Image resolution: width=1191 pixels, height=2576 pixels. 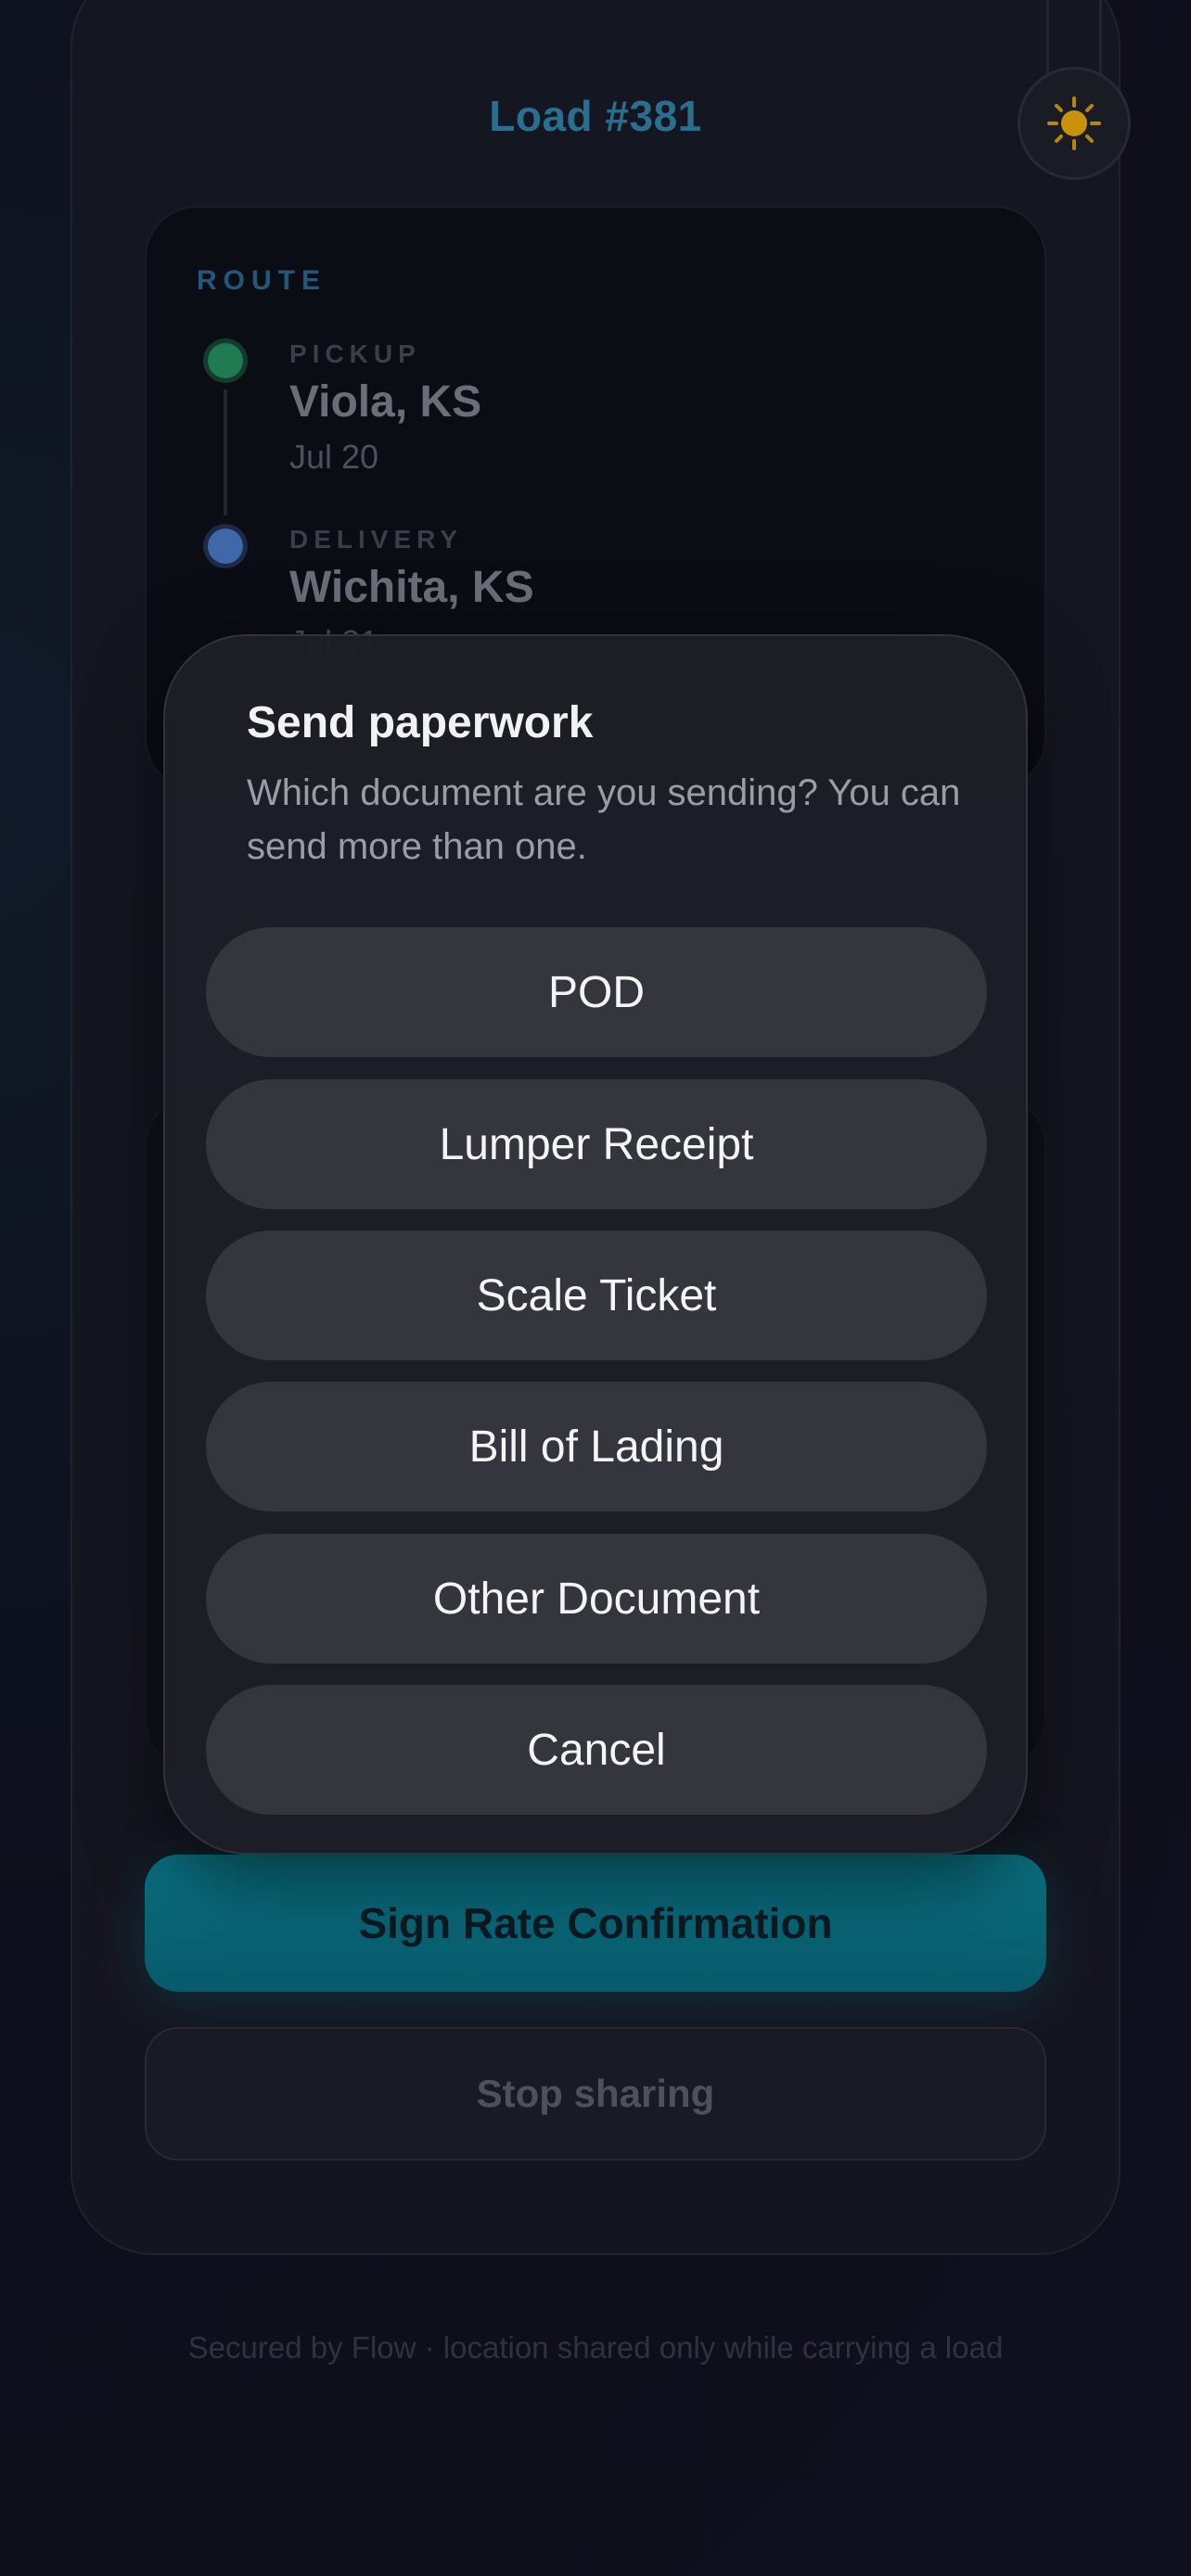 What do you see at coordinates (595, 116) in the screenshot?
I see `page-title: Load #381` at bounding box center [595, 116].